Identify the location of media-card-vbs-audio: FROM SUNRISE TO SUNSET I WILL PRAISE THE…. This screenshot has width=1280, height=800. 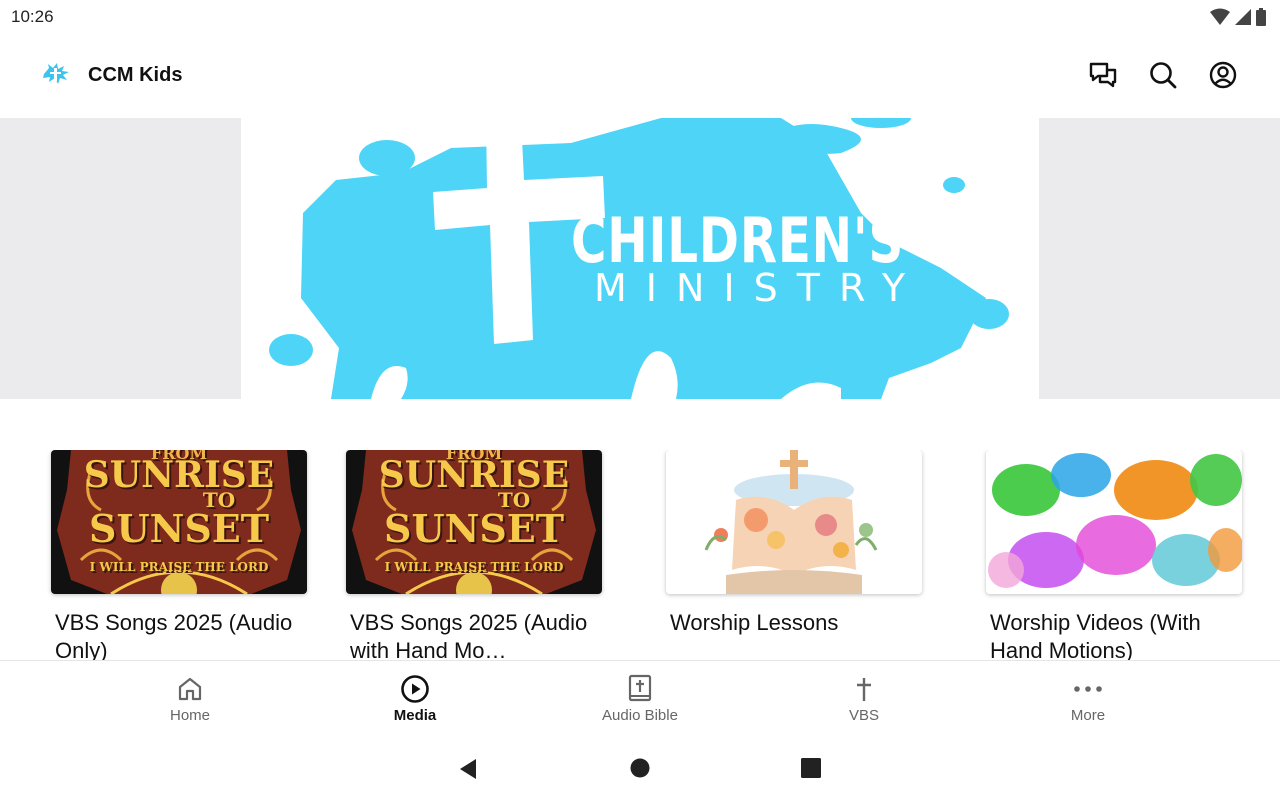
(179, 555).